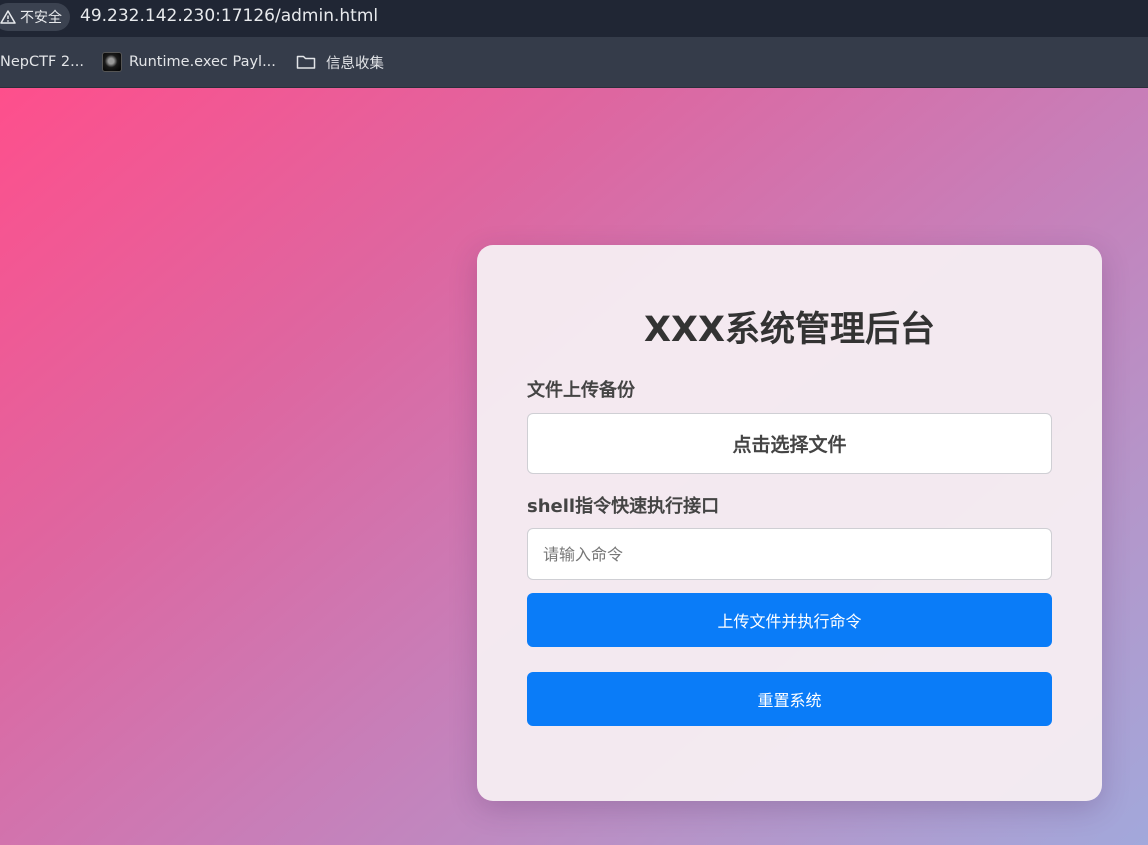 The width and height of the screenshot is (1148, 845). What do you see at coordinates (355, 63) in the screenshot?
I see `bookmark-label: 信息收集` at bounding box center [355, 63].